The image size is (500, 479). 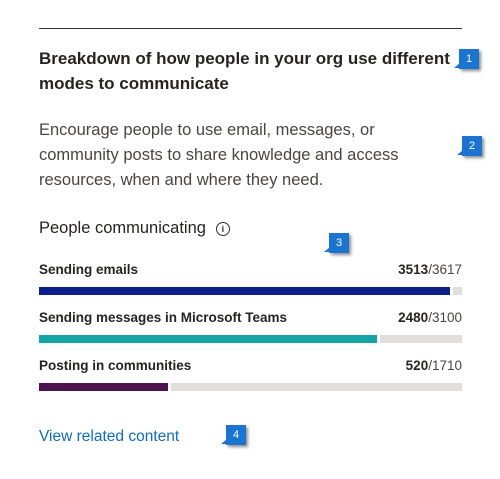 What do you see at coordinates (233, 435) in the screenshot?
I see `callout-badge: 4` at bounding box center [233, 435].